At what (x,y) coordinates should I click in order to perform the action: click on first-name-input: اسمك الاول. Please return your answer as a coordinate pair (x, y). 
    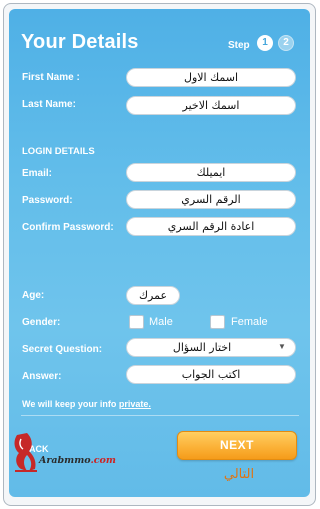
    Looking at the image, I should click on (211, 77).